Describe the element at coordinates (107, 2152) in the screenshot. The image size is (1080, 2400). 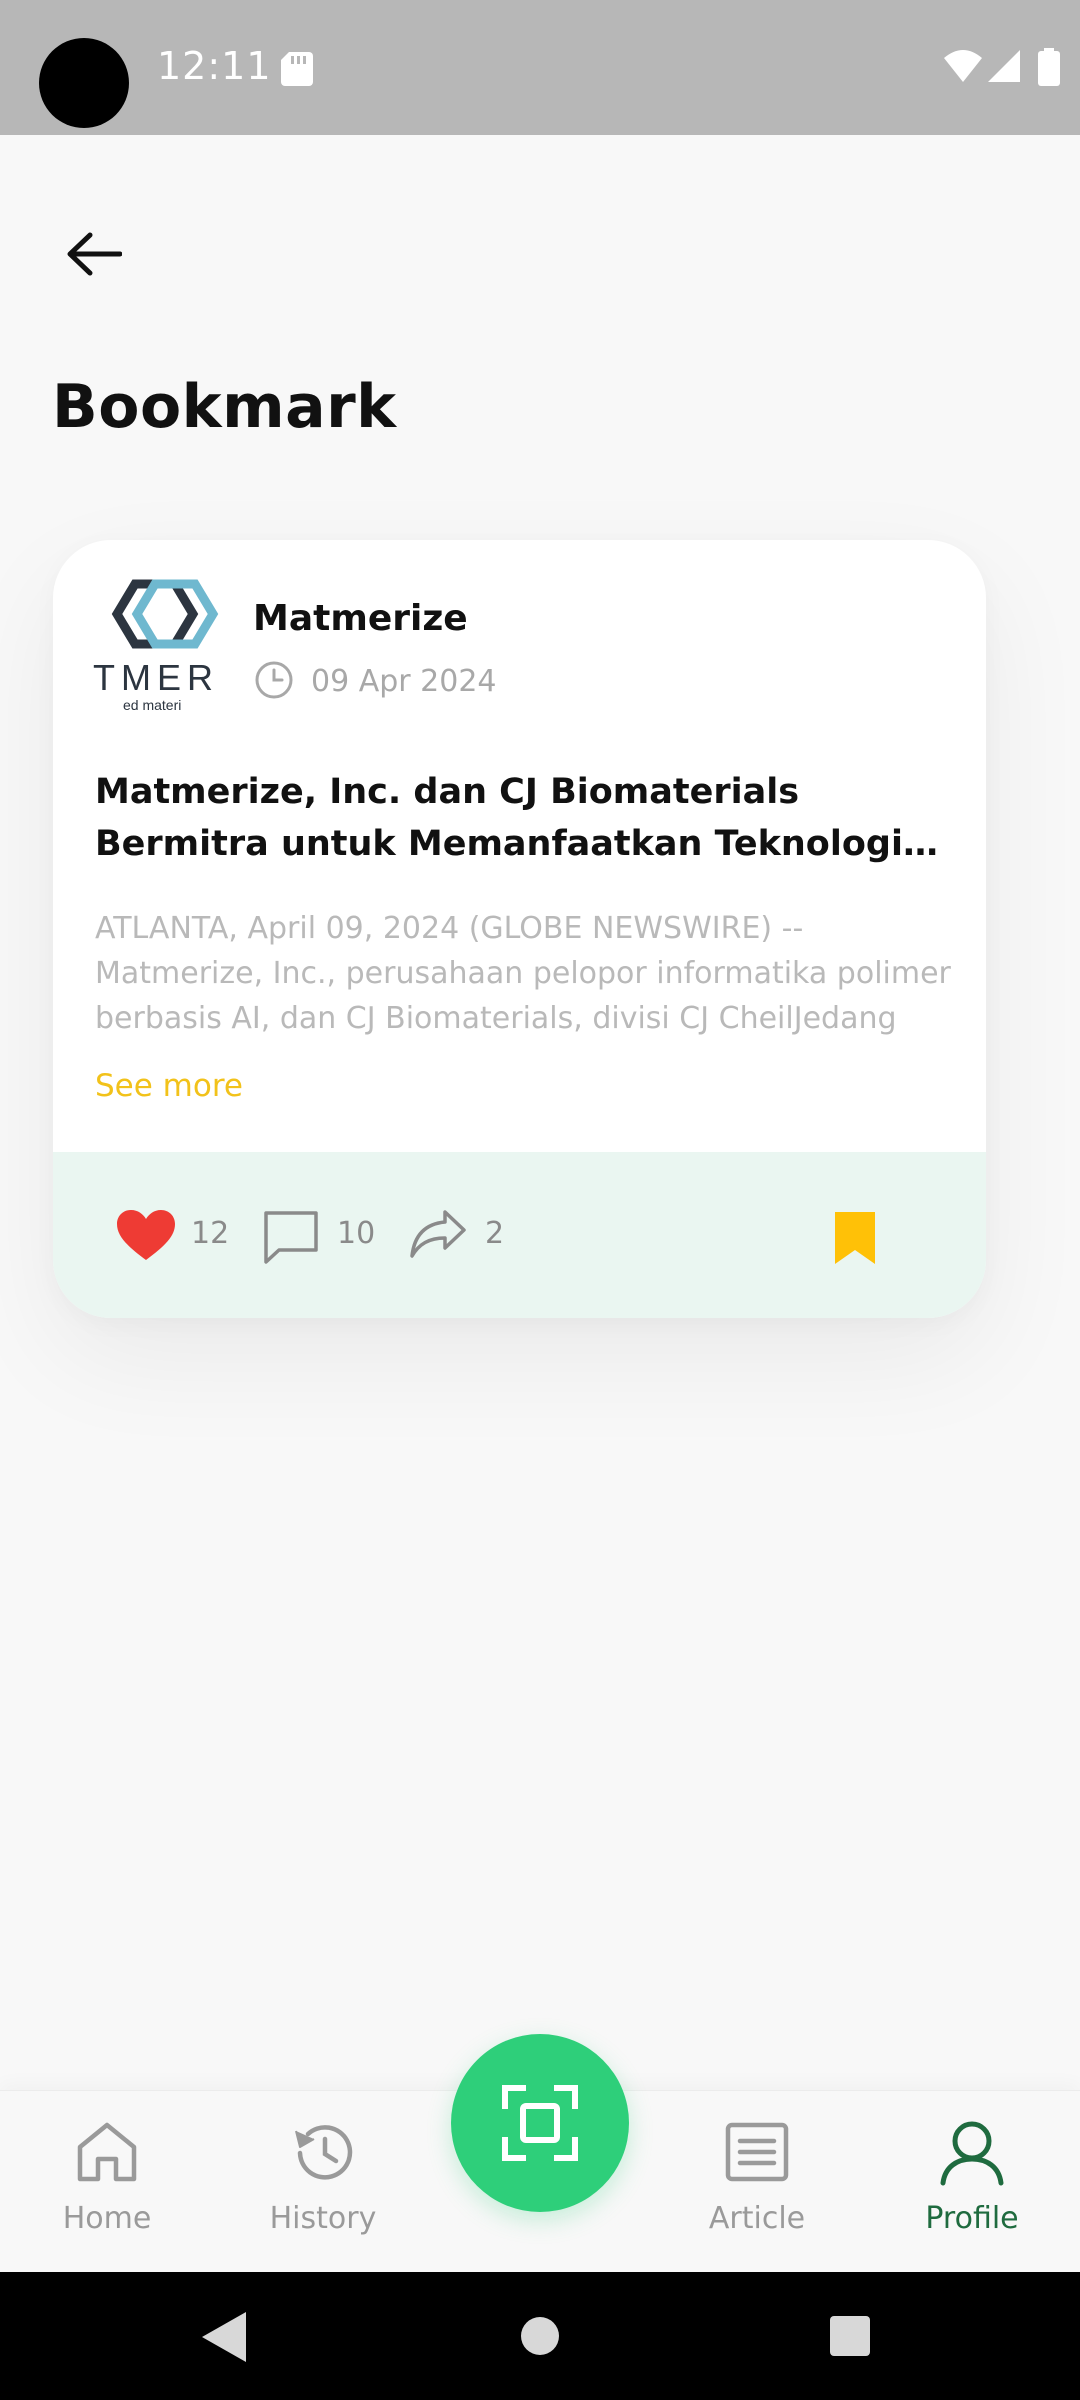
I see `home-icon` at that location.